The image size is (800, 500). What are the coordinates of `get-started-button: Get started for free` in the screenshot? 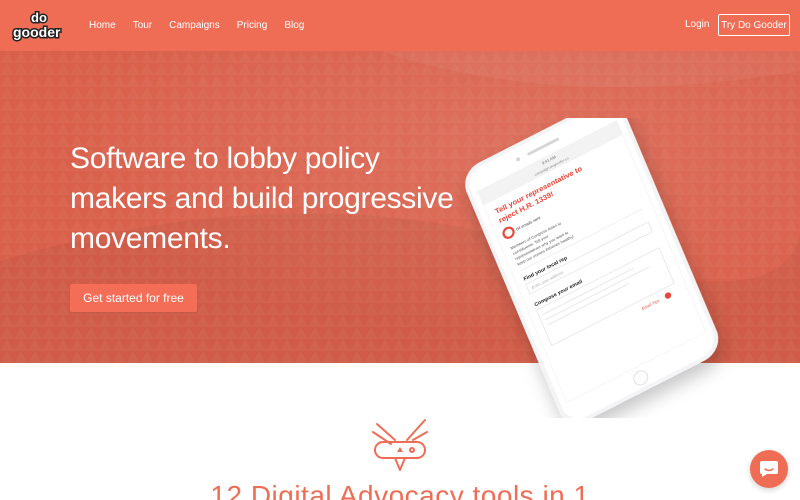 It's located at (133, 298).